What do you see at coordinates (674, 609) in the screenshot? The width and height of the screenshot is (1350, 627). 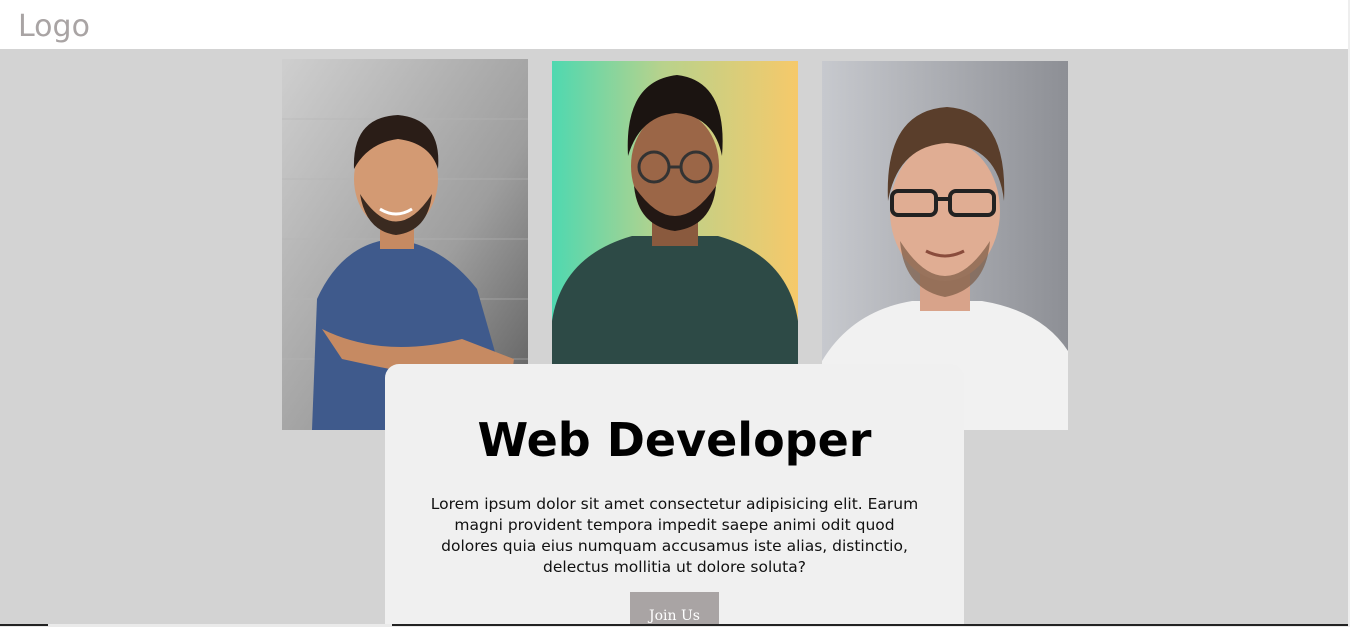 I see `join-us-button: Join Us` at bounding box center [674, 609].